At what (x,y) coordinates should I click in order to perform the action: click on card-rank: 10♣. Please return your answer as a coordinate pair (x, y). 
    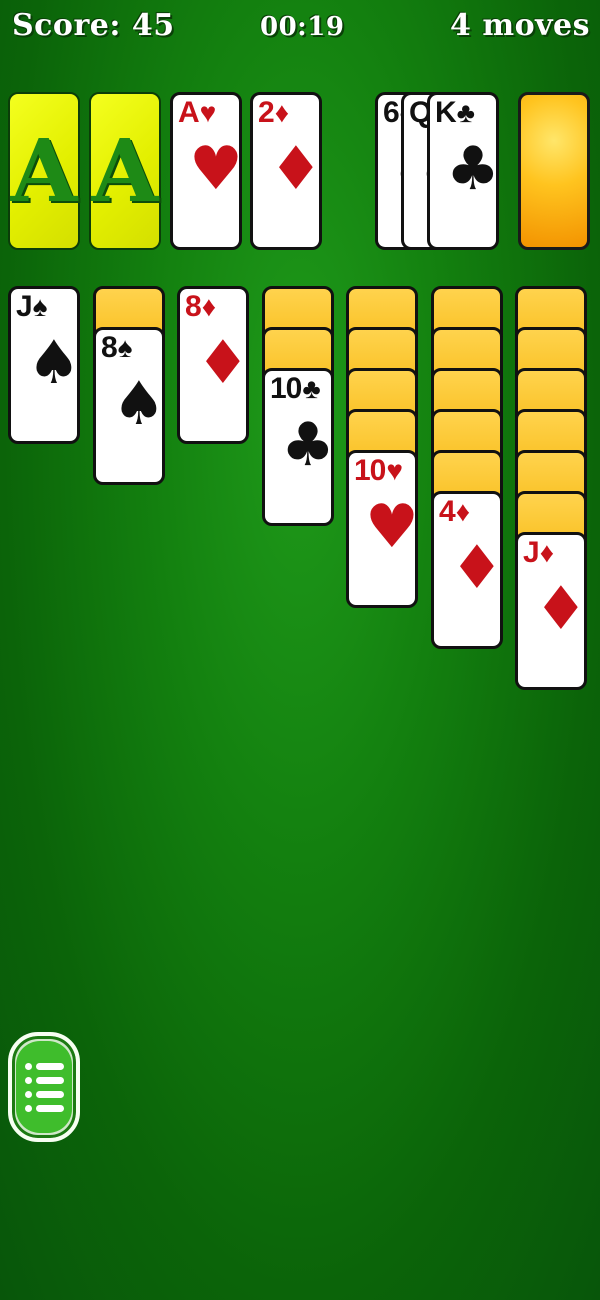
    Looking at the image, I should click on (295, 388).